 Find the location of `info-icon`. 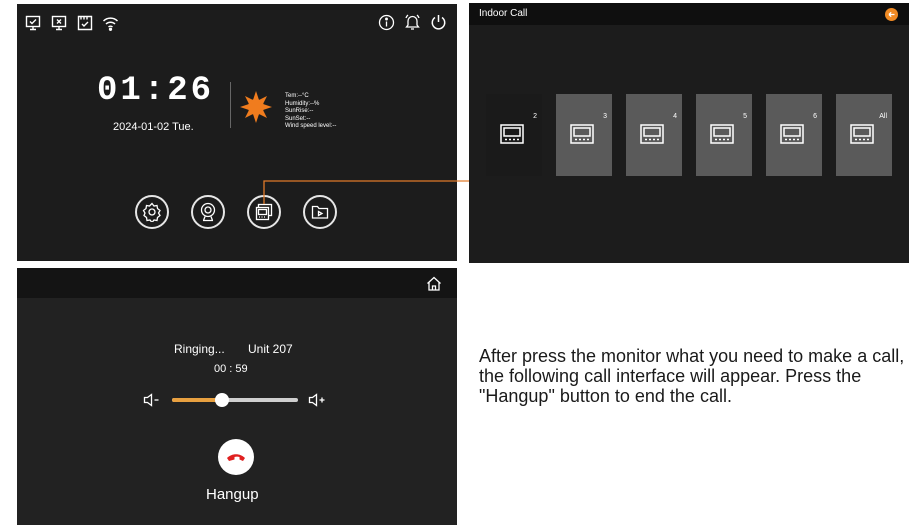

info-icon is located at coordinates (386, 22).